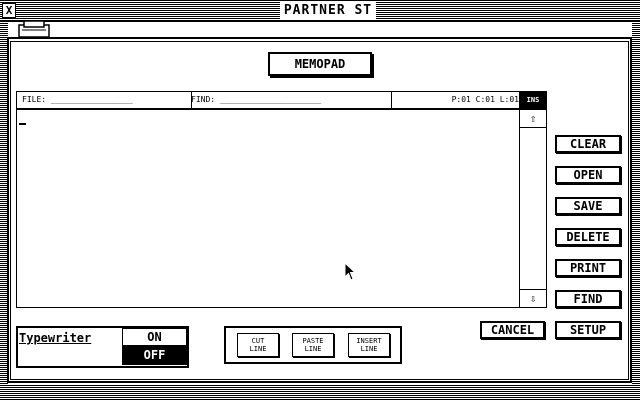 The height and width of the screenshot is (400, 640). What do you see at coordinates (588, 237) in the screenshot?
I see `delete-button: DELETE` at bounding box center [588, 237].